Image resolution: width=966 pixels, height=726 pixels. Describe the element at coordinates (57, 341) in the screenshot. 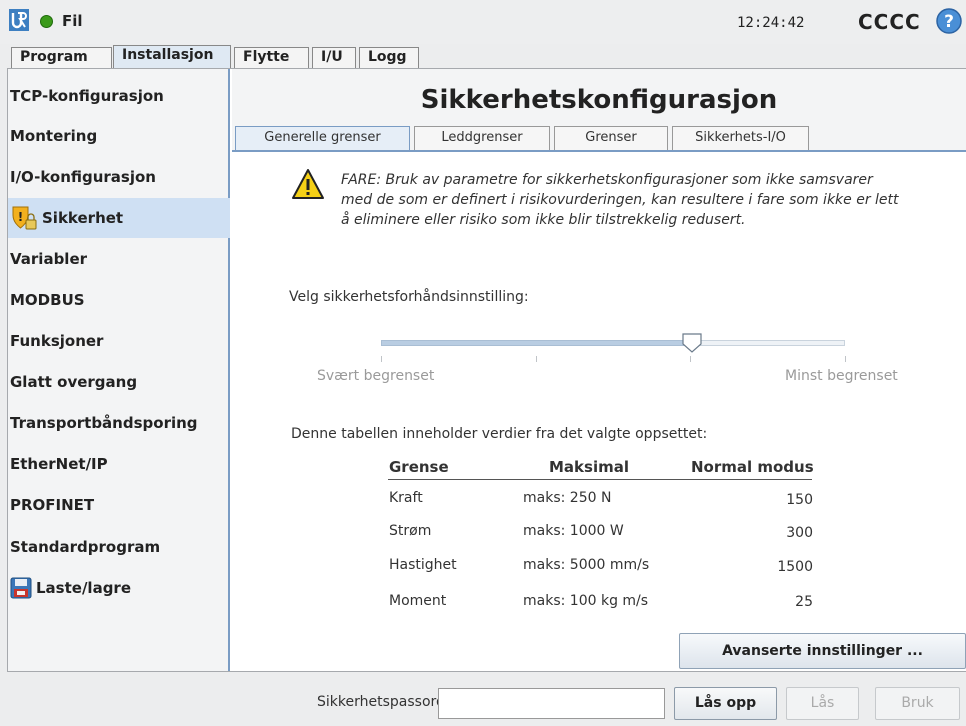

I see `sidebar-item-label: Funksjoner` at that location.